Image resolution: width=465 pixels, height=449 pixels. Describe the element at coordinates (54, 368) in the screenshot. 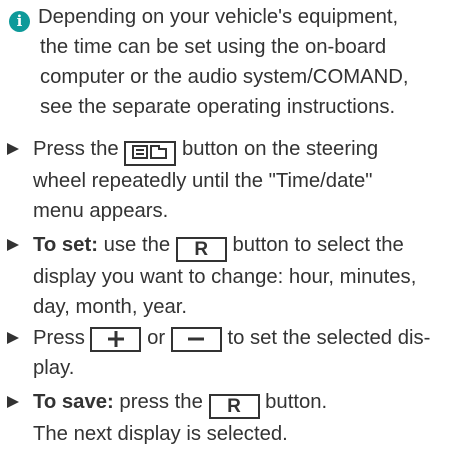

I see `step-3-line-2: play.` at that location.